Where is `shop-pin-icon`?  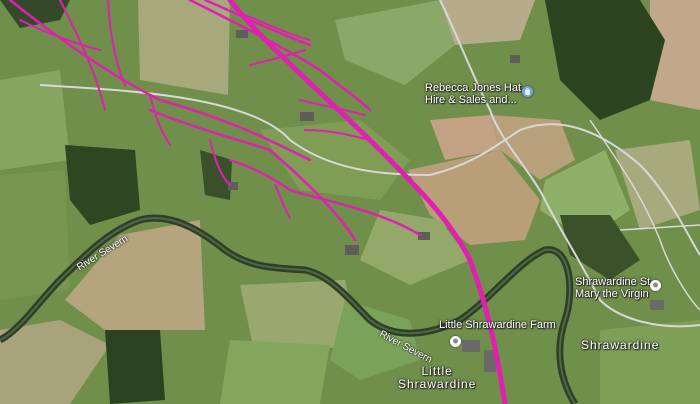
shop-pin-icon is located at coordinates (527, 91).